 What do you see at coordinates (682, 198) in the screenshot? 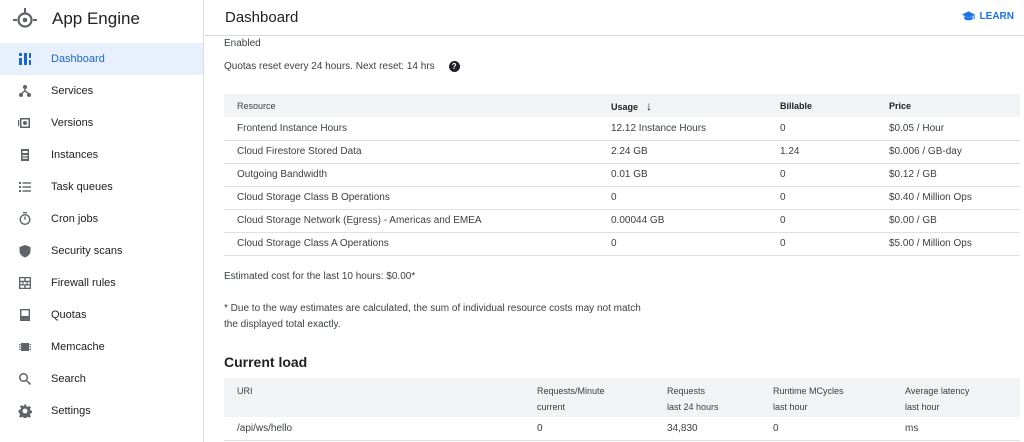
I see `usage-cell: 0` at bounding box center [682, 198].